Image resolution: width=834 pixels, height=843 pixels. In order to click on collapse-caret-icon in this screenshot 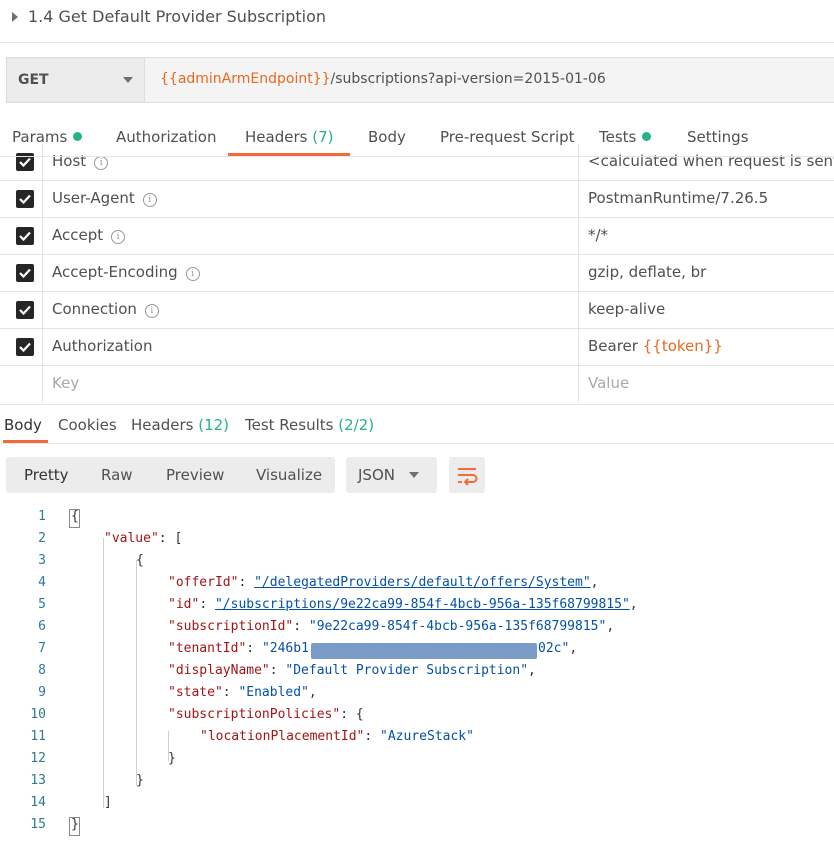, I will do `click(15, 17)`.